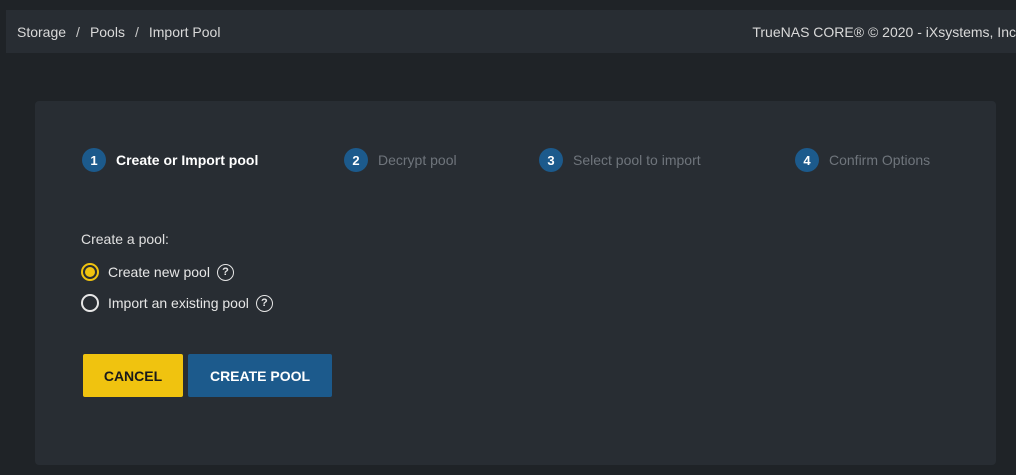 Image resolution: width=1016 pixels, height=475 pixels. What do you see at coordinates (187, 160) in the screenshot?
I see `step-label: Create or Import pool` at bounding box center [187, 160].